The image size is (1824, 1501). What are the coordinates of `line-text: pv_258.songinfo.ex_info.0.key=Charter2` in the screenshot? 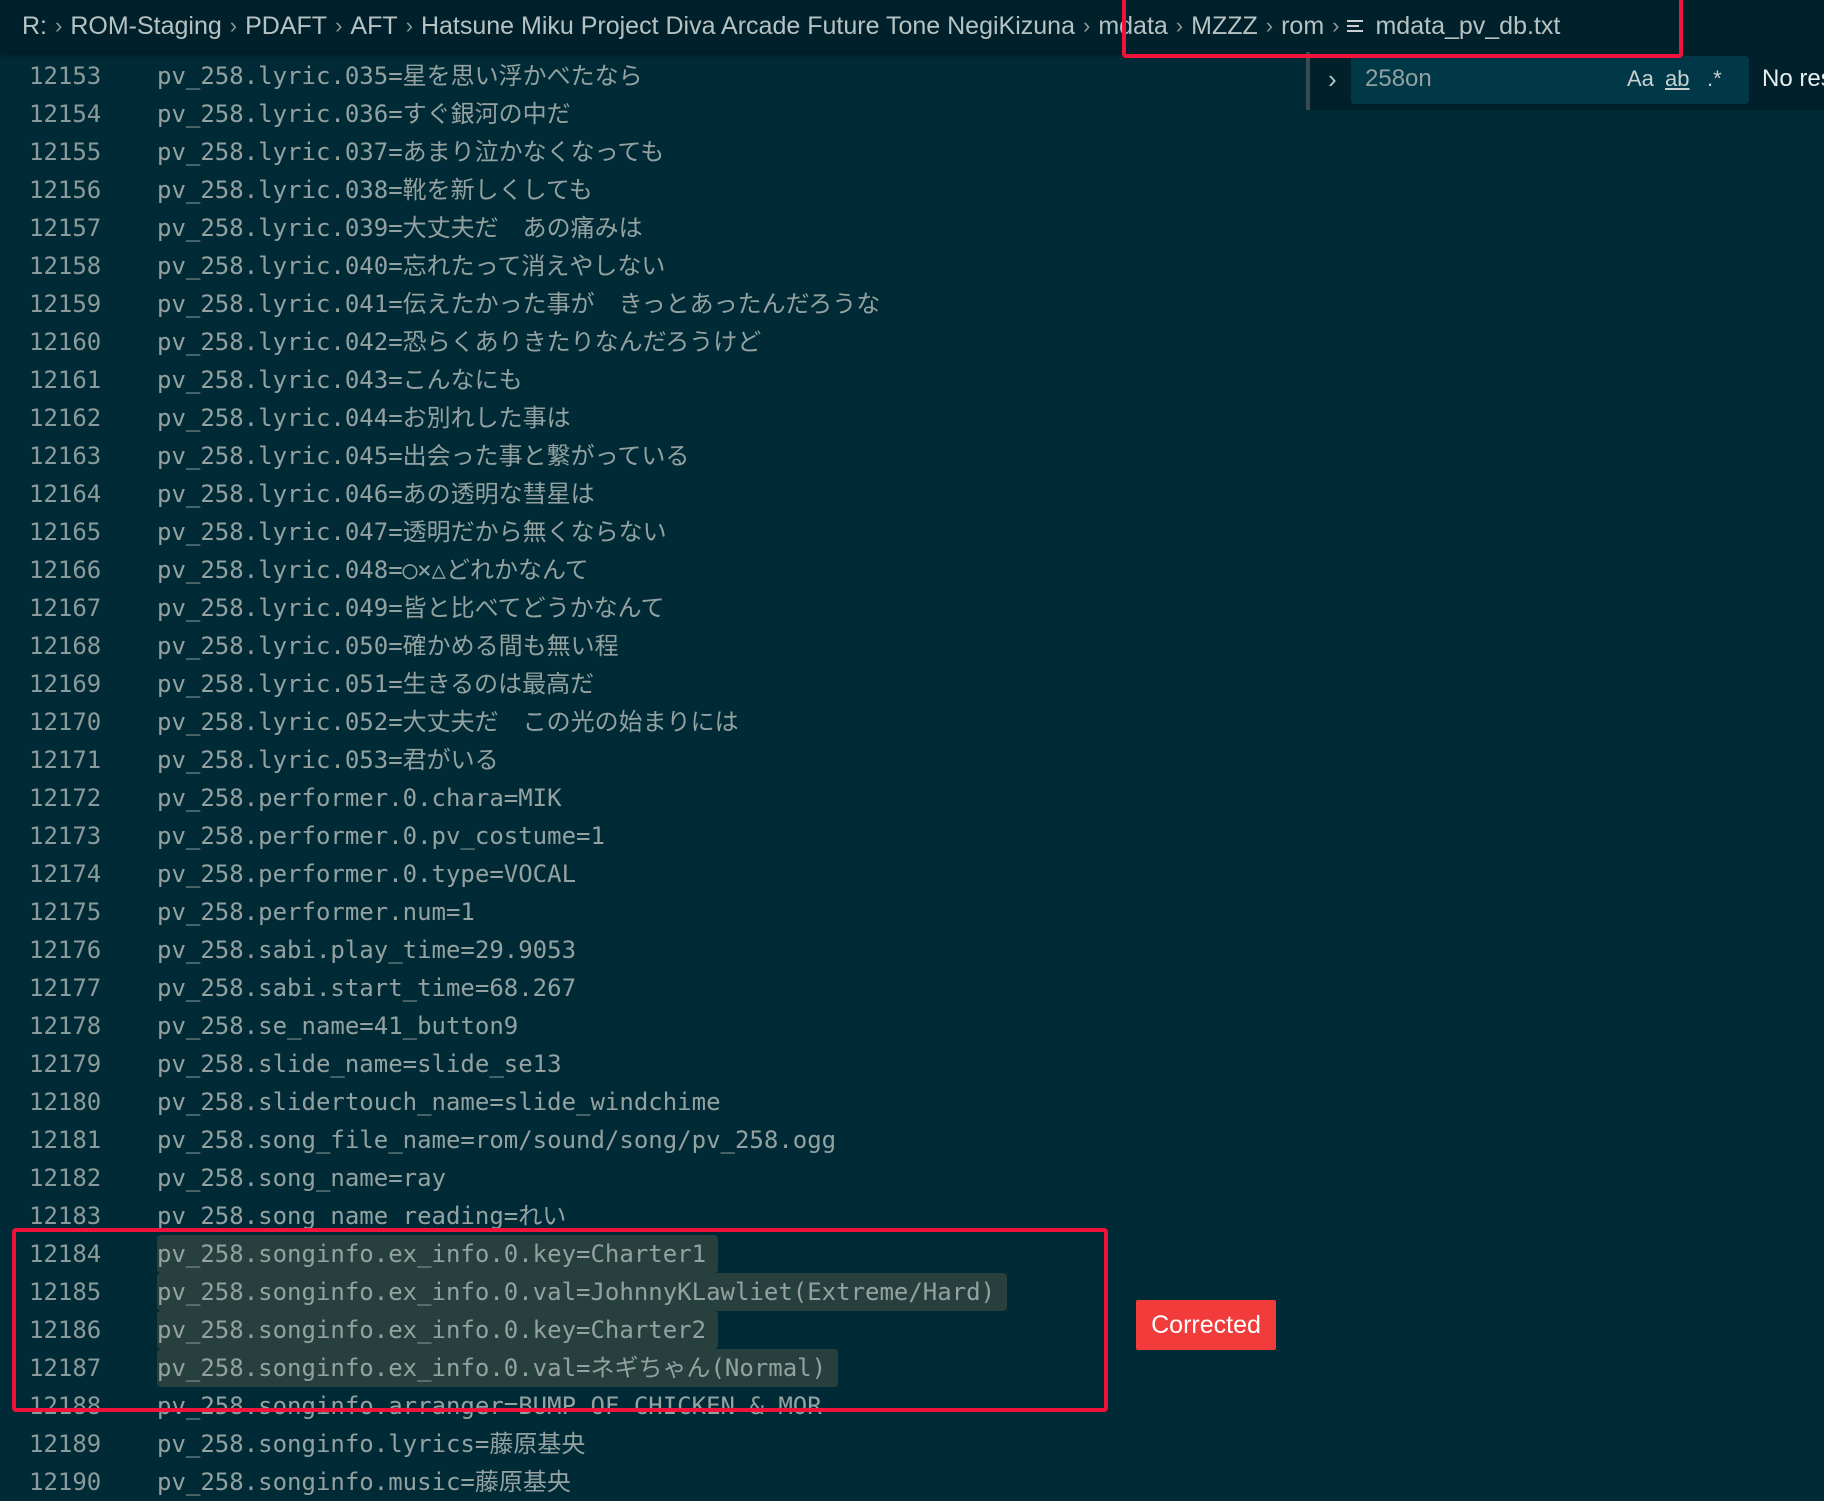 It's located at (438, 1330).